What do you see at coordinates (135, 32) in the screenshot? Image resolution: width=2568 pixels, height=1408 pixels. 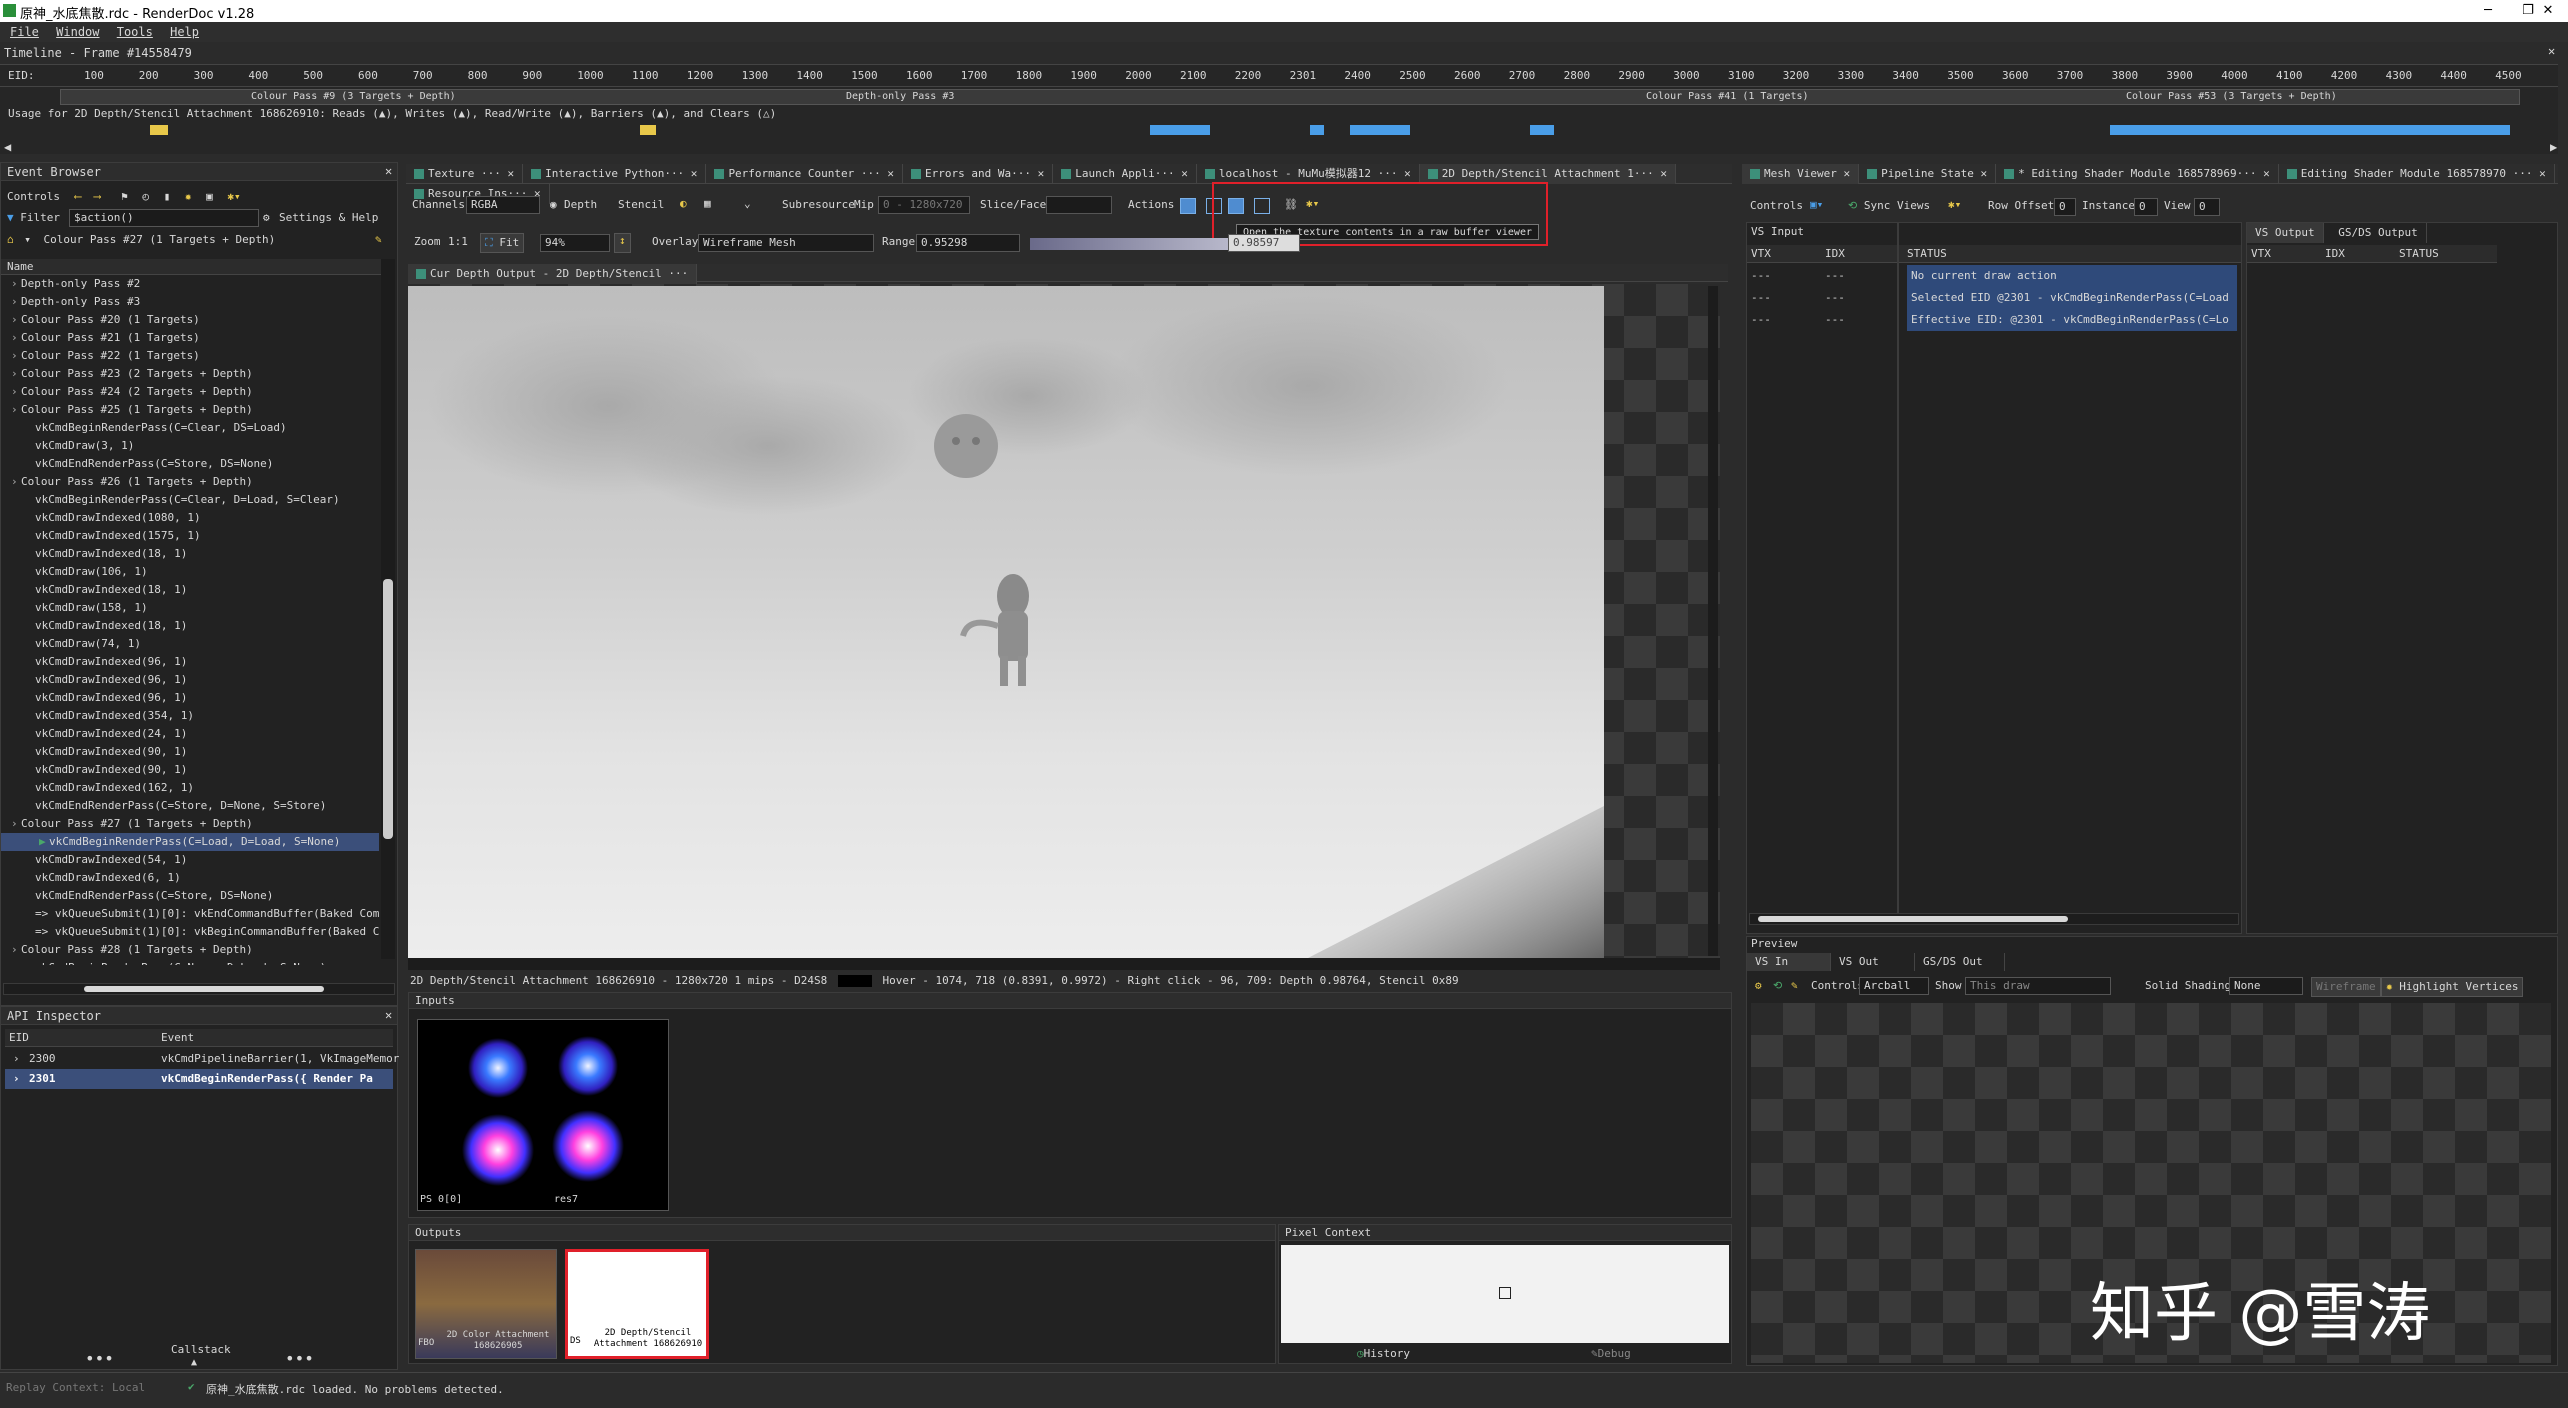 I see `menu-tools: Tools` at bounding box center [135, 32].